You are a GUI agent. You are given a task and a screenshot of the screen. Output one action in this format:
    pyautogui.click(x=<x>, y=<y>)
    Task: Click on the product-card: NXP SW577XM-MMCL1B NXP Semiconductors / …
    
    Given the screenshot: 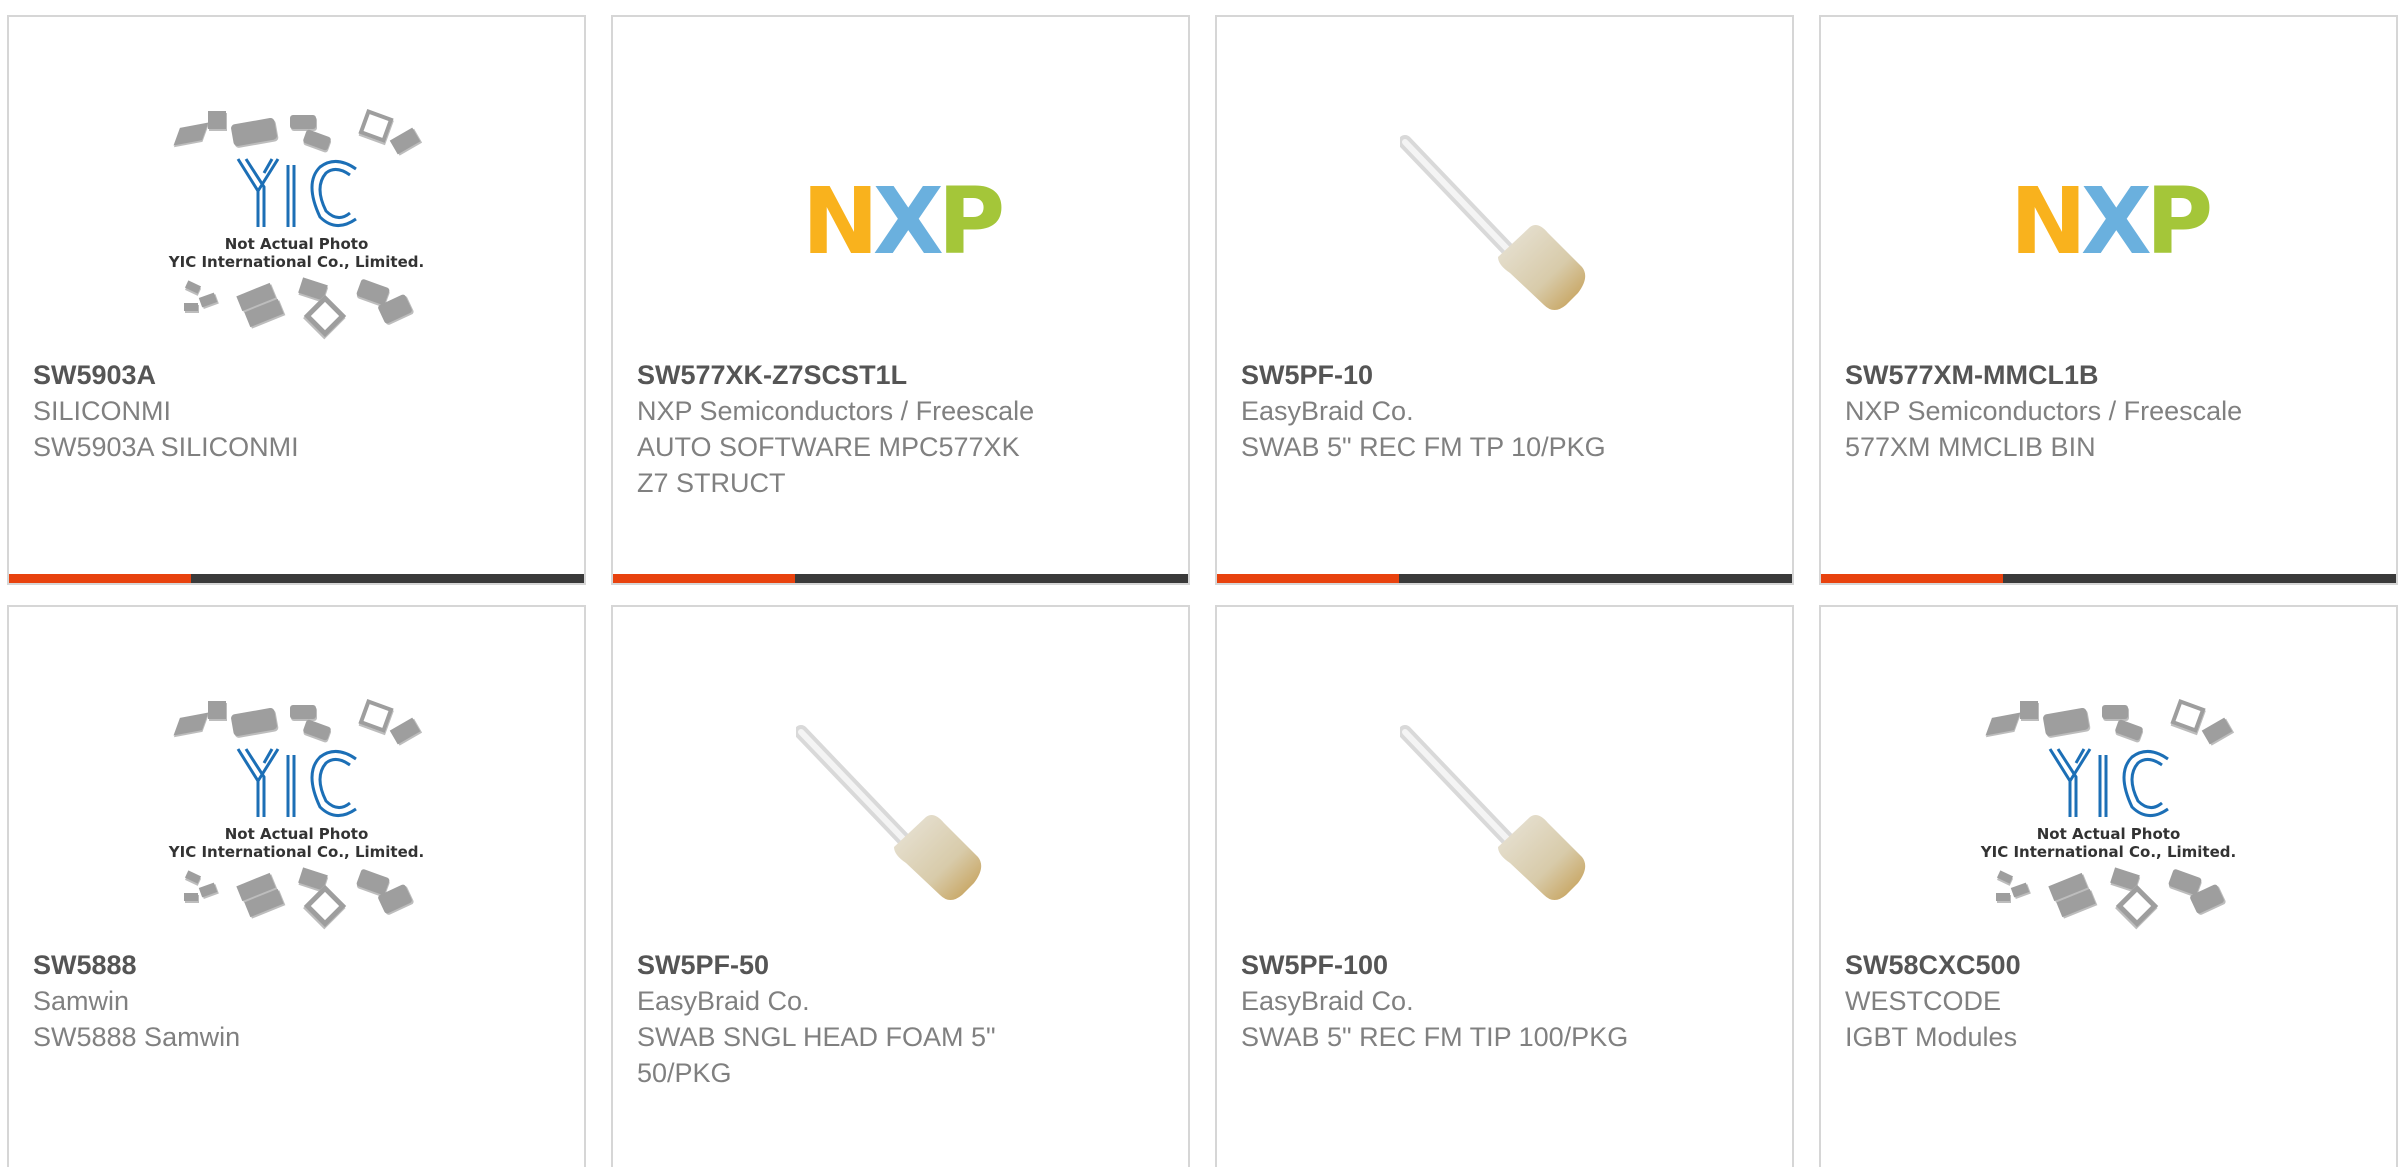 What is the action you would take?
    pyautogui.click(x=2108, y=300)
    